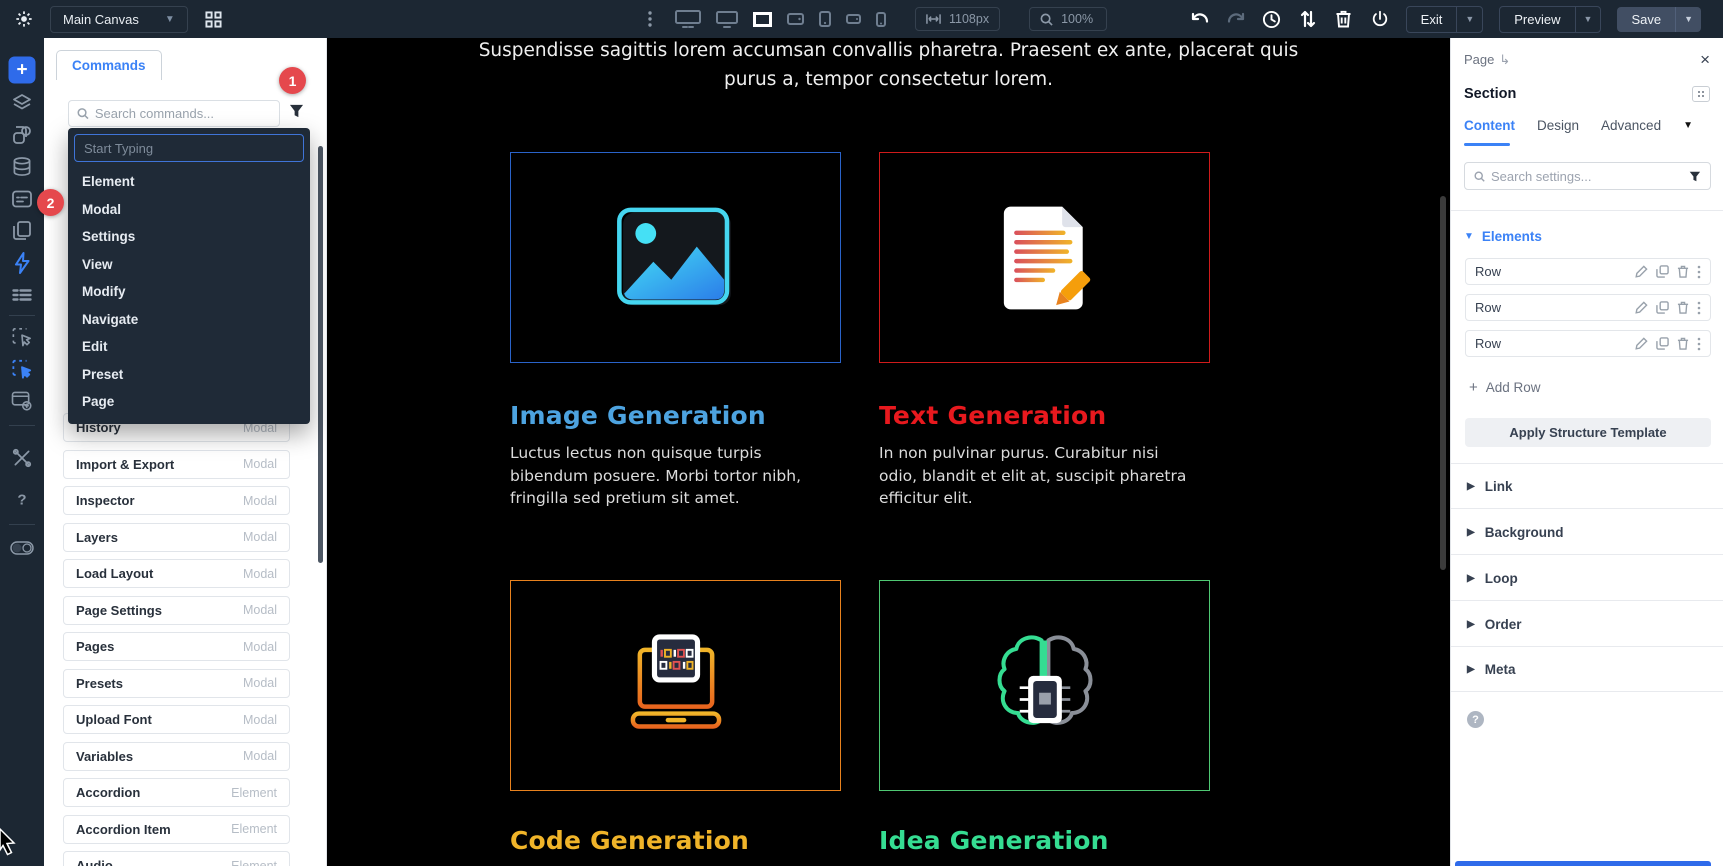 The image size is (1723, 866). What do you see at coordinates (1044, 685) in the screenshot?
I see `card-idea-generation` at bounding box center [1044, 685].